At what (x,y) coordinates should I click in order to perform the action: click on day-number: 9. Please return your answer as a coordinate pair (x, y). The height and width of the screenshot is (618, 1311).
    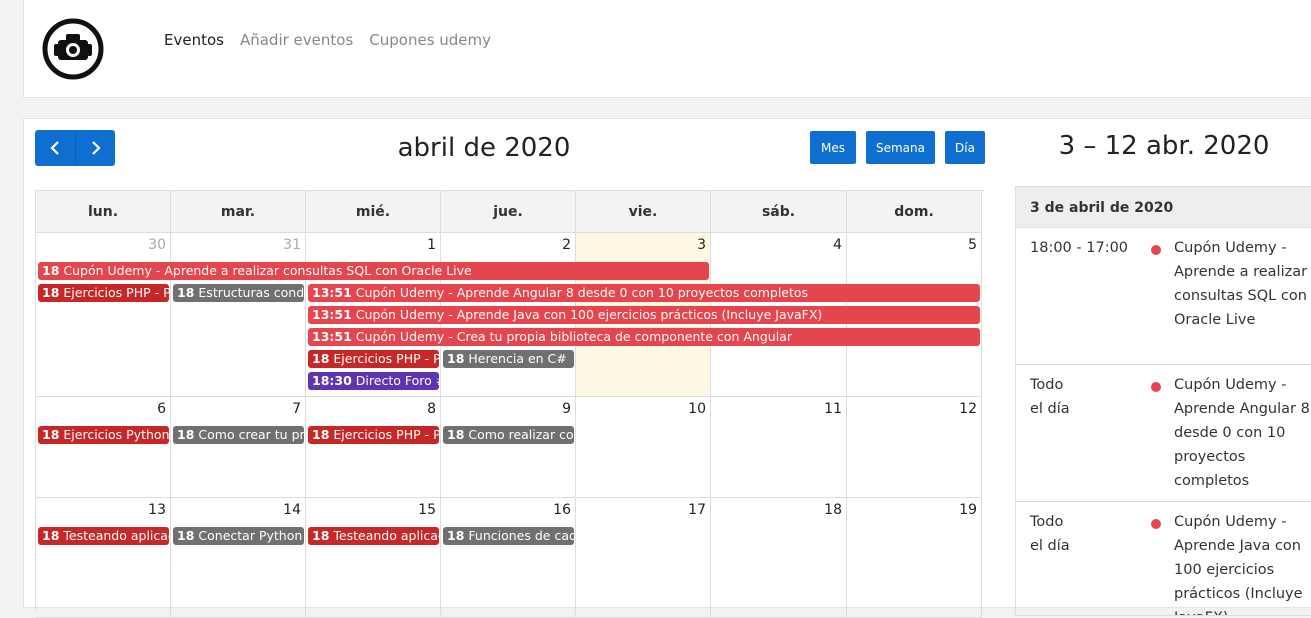
    Looking at the image, I should click on (566, 409).